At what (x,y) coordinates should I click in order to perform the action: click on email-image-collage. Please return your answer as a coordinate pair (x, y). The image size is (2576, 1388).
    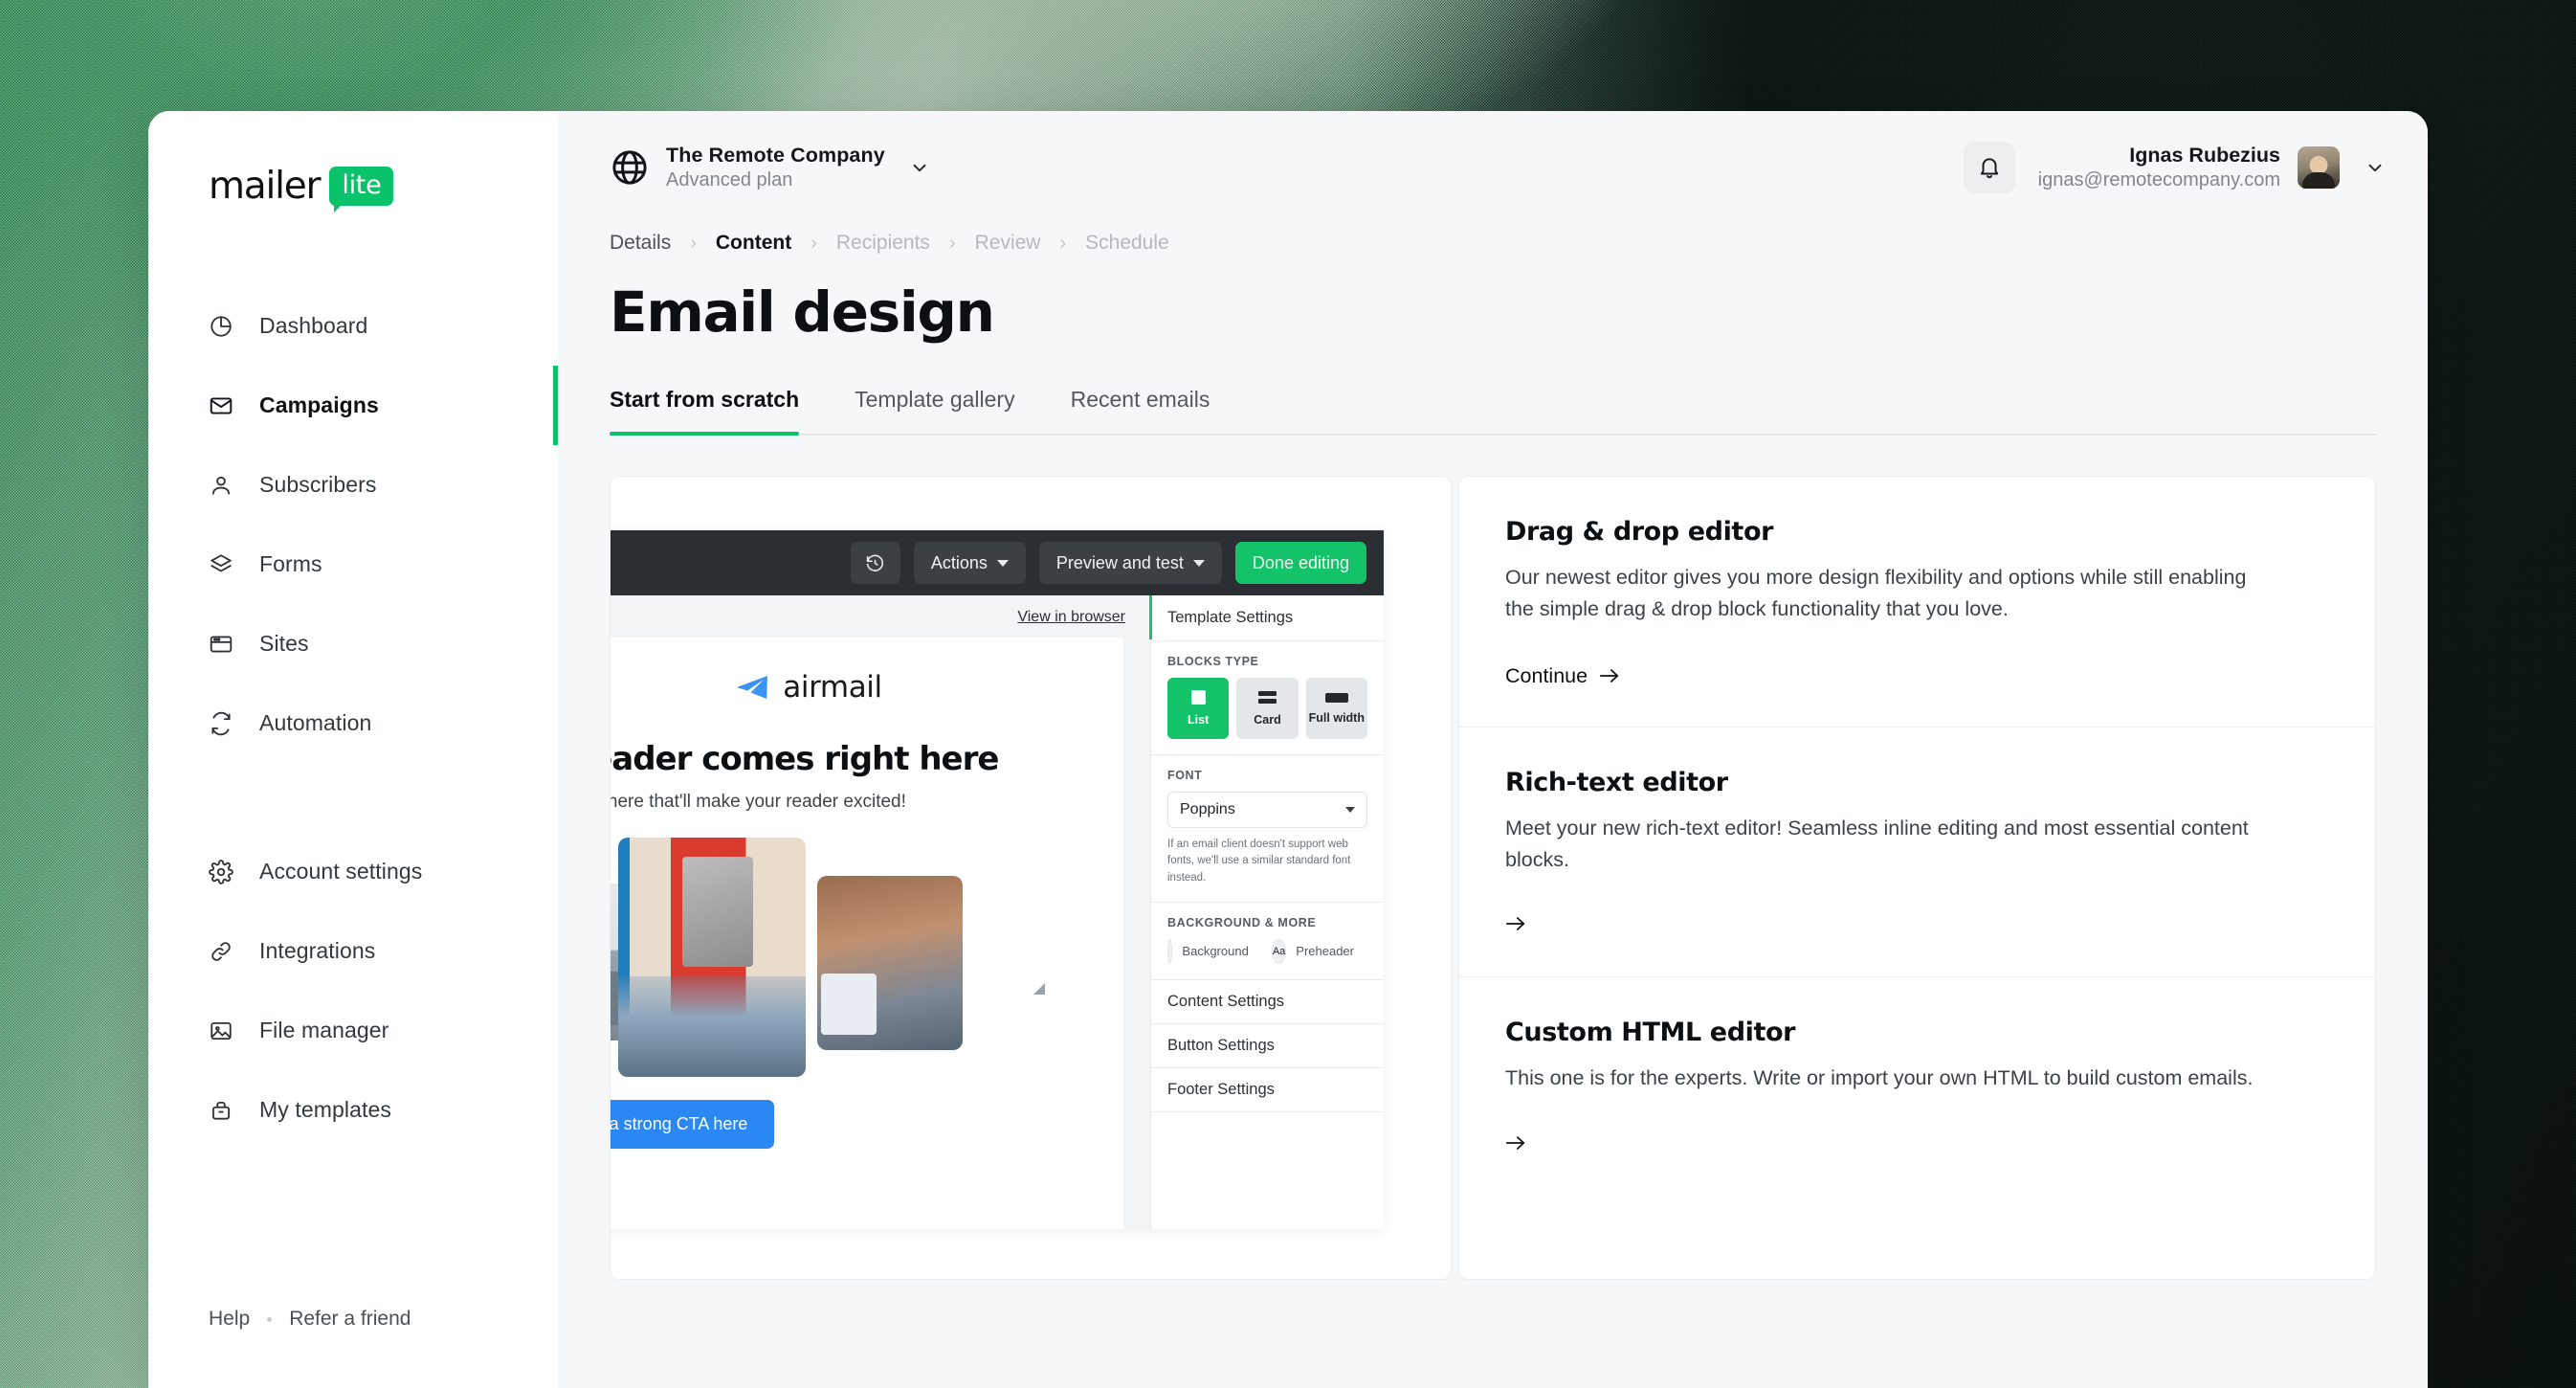
    Looking at the image, I should click on (845, 958).